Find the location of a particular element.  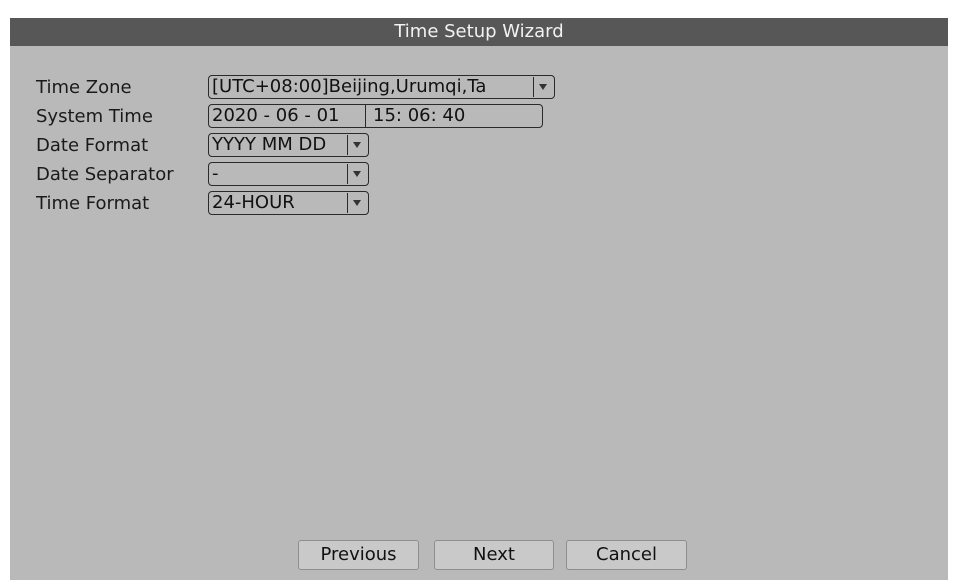

time-zone-value: [UTC+08:00]Beijing,Urumqi,Ta is located at coordinates (349, 86).